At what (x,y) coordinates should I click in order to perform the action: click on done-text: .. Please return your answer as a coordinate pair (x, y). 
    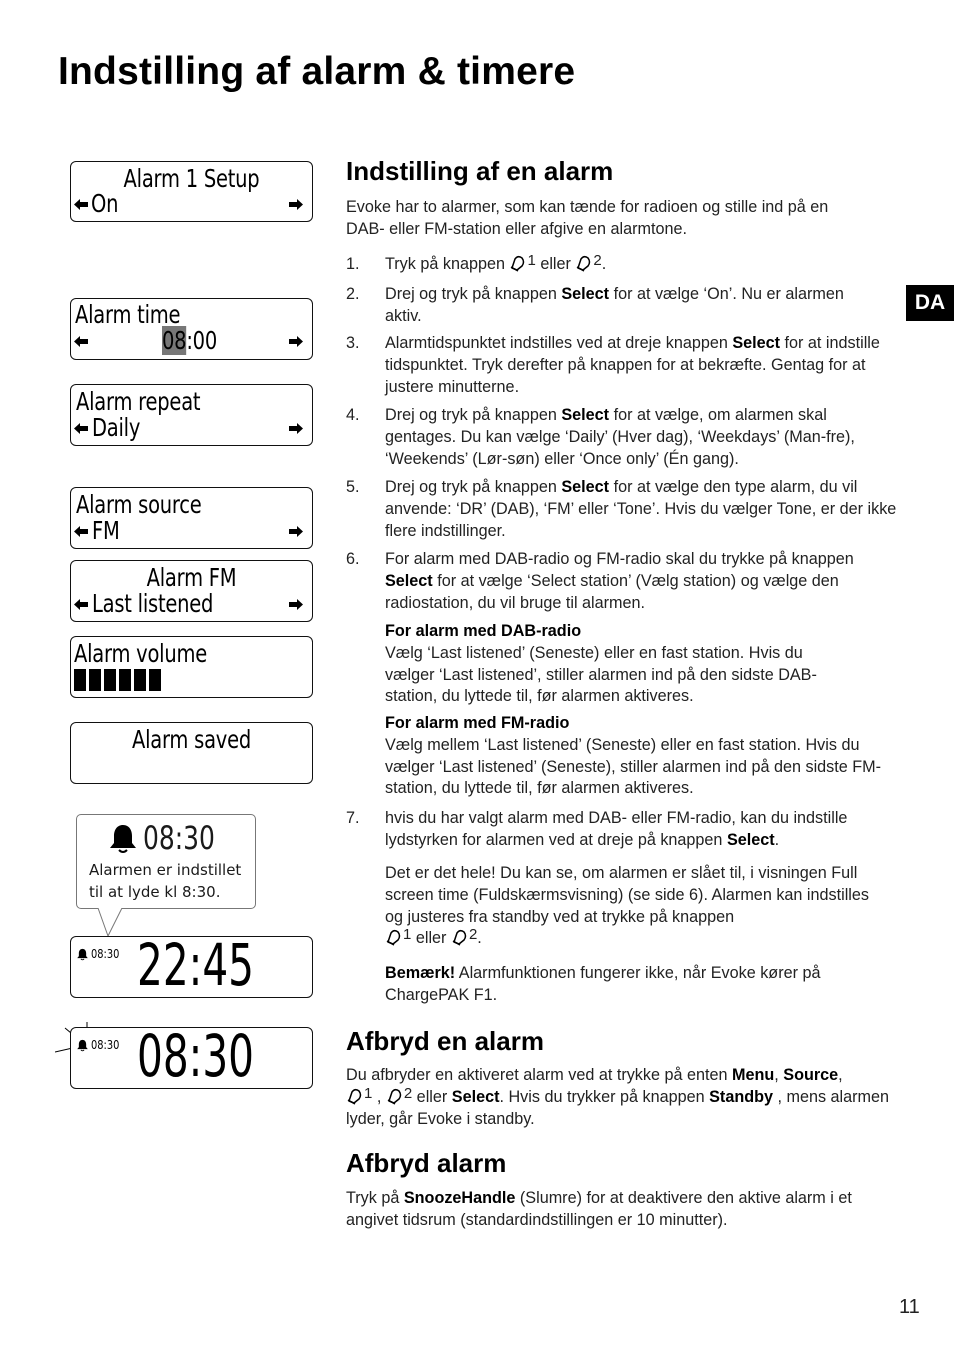
    Looking at the image, I should click on (479, 938).